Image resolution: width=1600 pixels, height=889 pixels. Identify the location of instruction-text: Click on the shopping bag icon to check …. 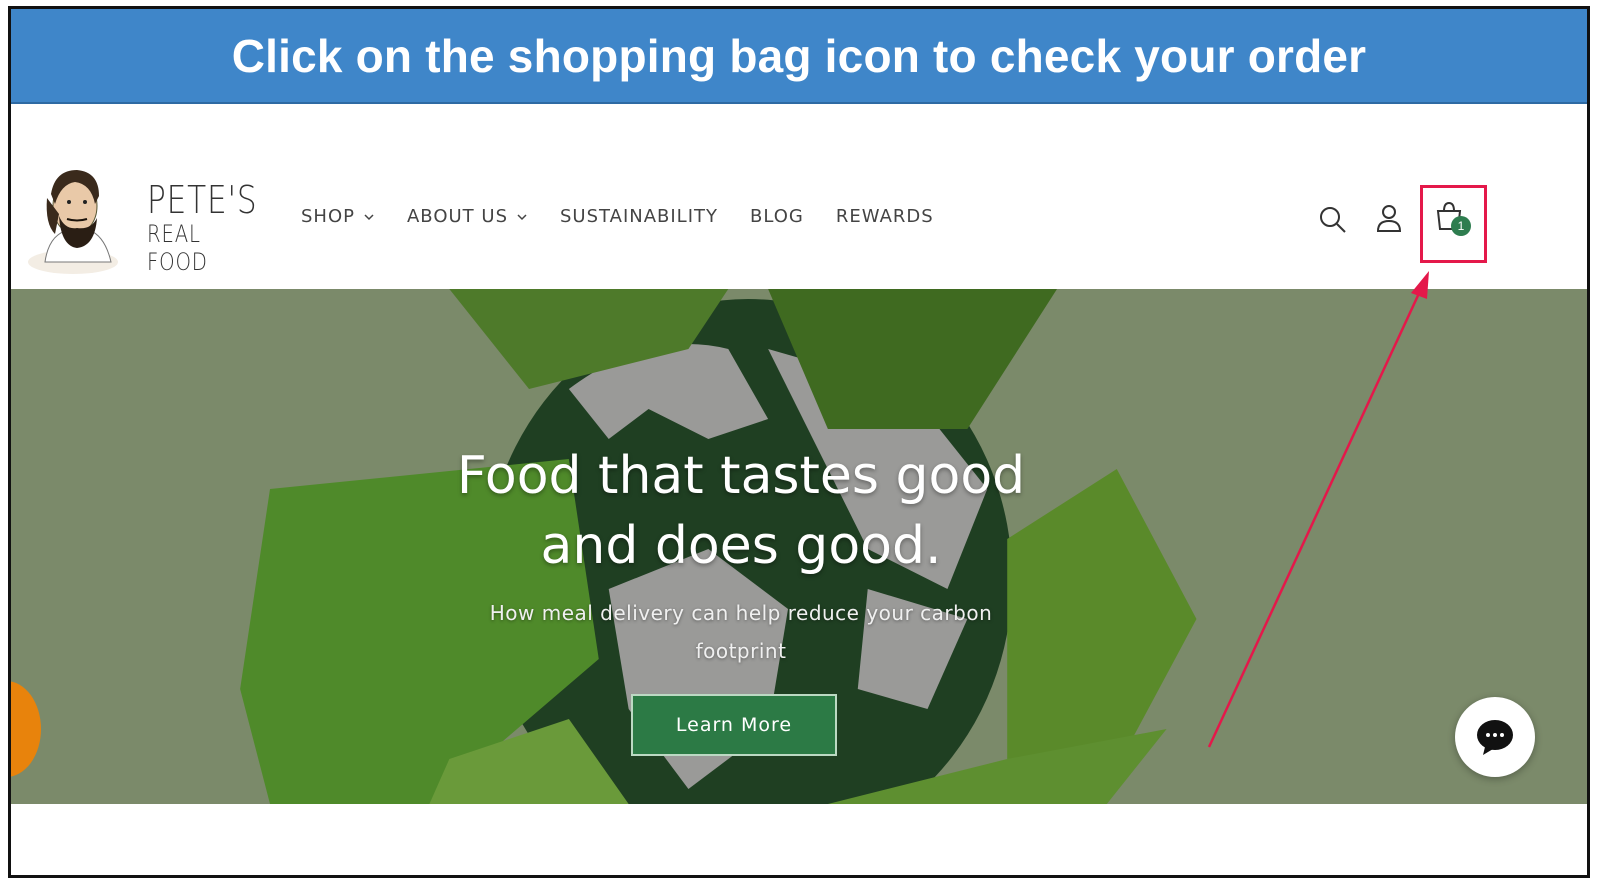
(799, 55).